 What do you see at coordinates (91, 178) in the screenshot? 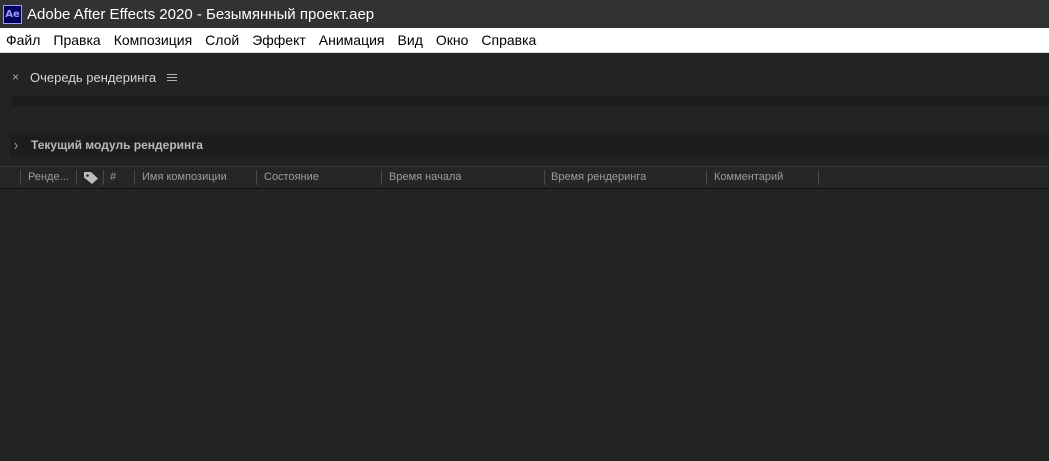
I see `tag-icon` at bounding box center [91, 178].